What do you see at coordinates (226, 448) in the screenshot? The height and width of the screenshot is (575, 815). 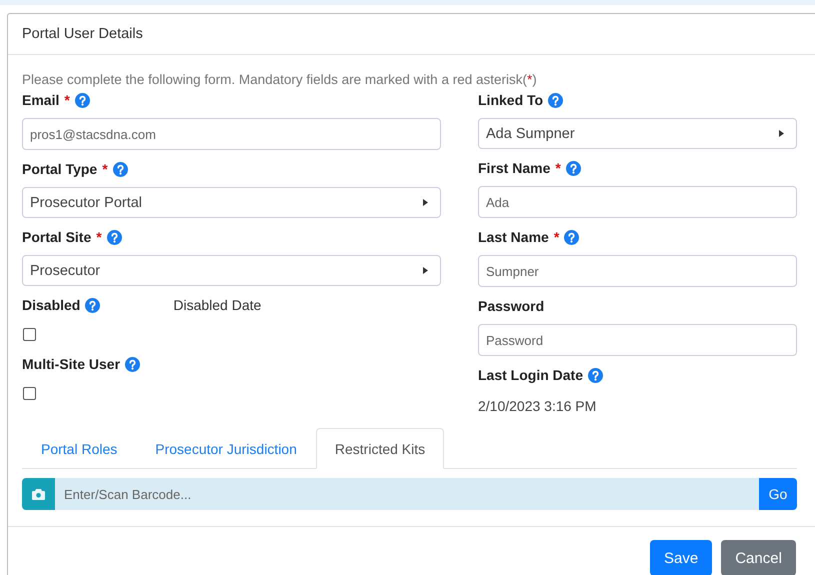 I see `tab: Prosecutor Jurisdiction` at bounding box center [226, 448].